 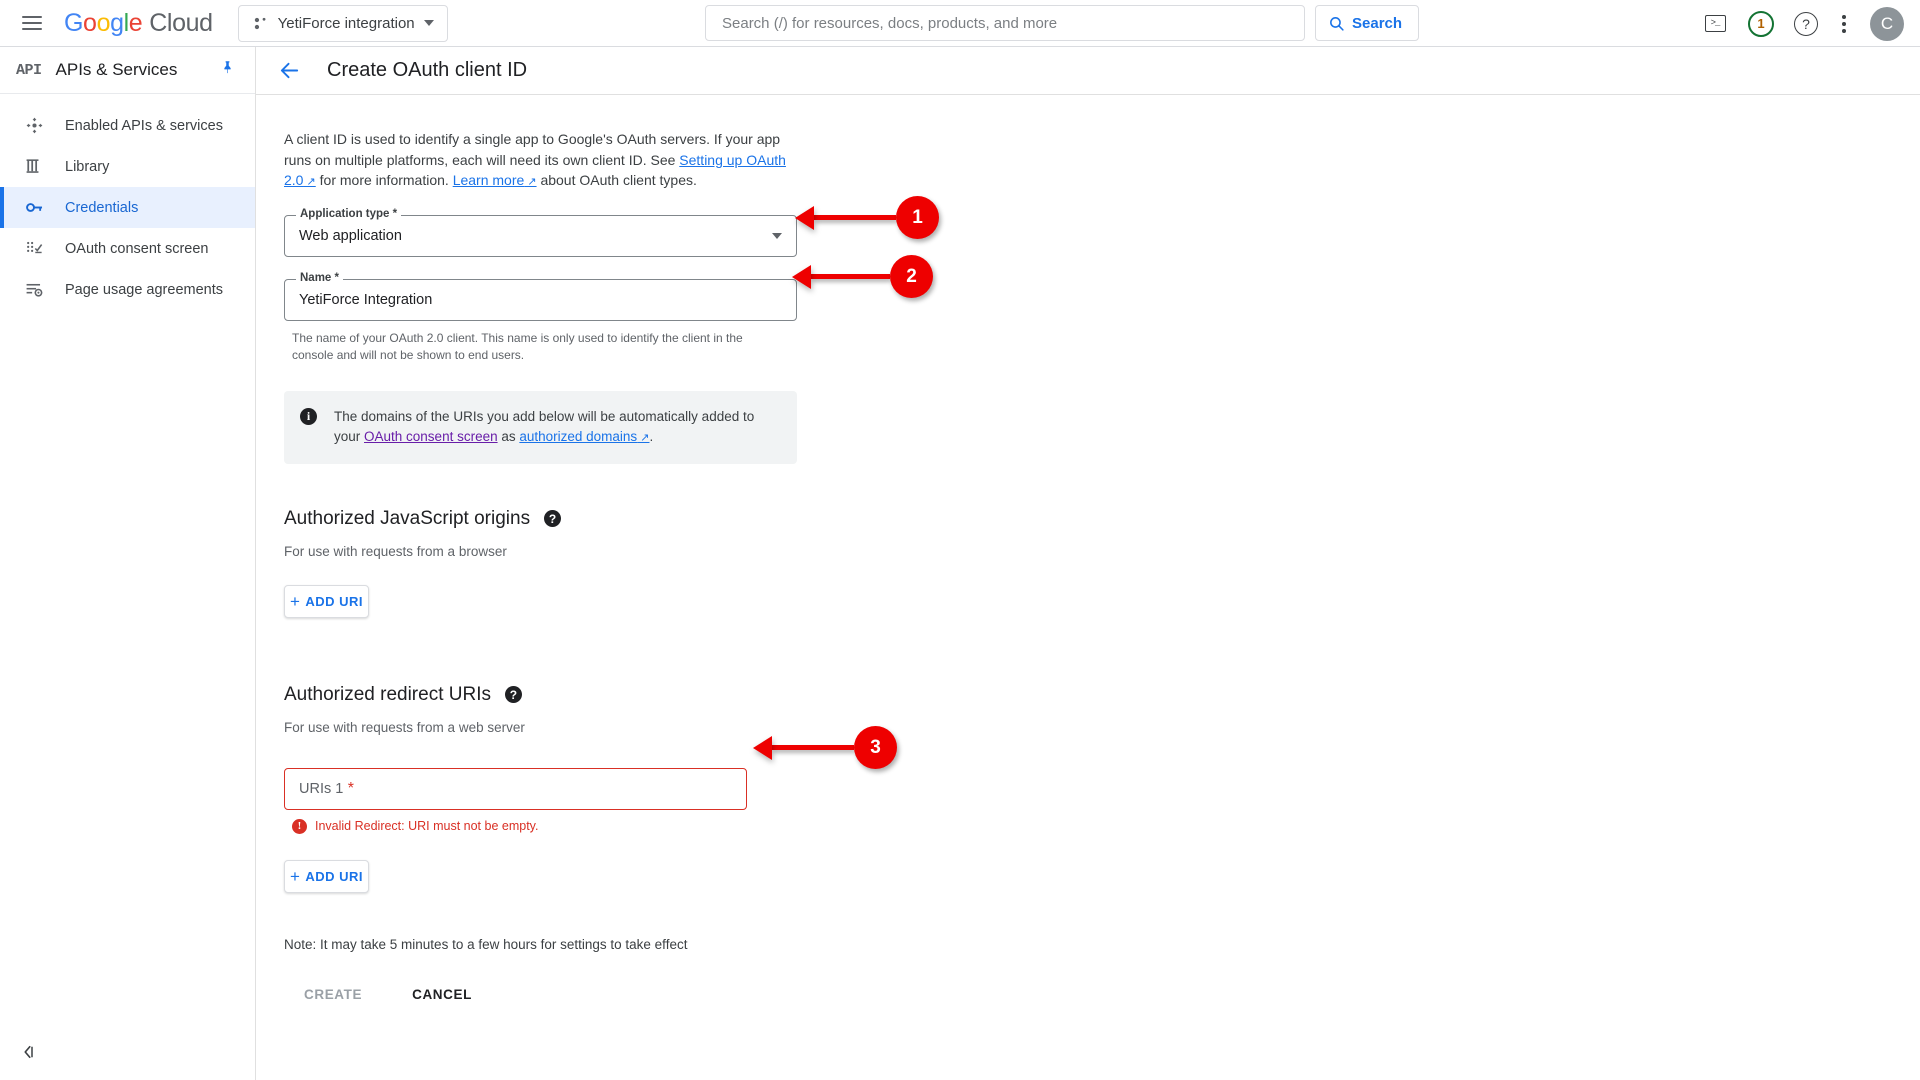 What do you see at coordinates (387, 694) in the screenshot?
I see `redirect-uris-title: Authorized redirect URIs` at bounding box center [387, 694].